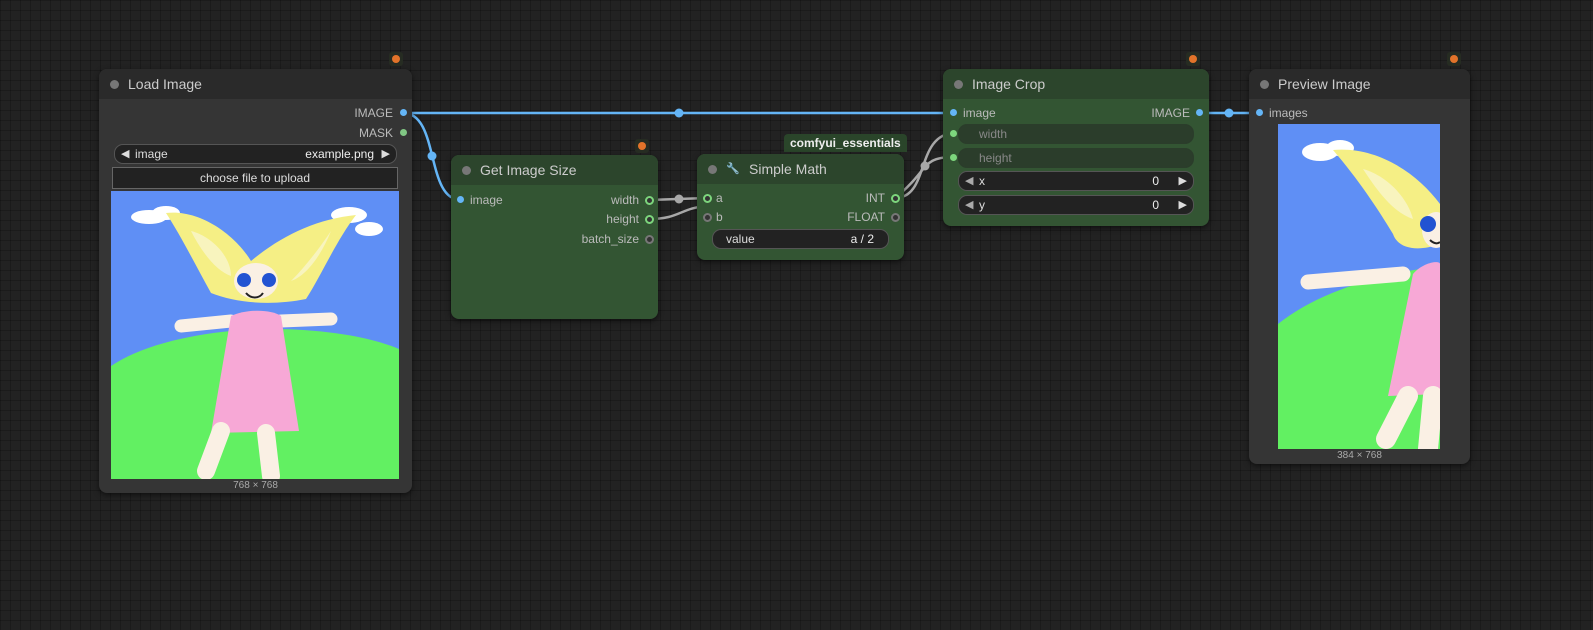 The height and width of the screenshot is (630, 1593). I want to click on node-title-bar: 🔧 Simple Math, so click(800, 169).